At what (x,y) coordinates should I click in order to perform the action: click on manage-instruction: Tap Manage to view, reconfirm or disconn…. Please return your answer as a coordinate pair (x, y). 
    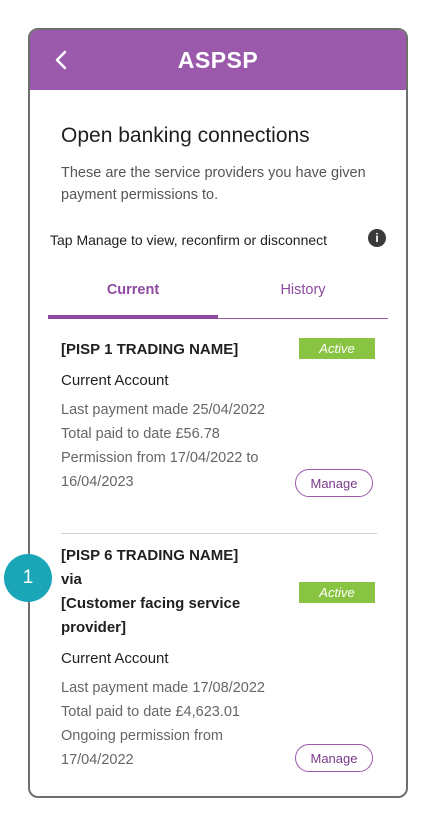
    Looking at the image, I should click on (189, 240).